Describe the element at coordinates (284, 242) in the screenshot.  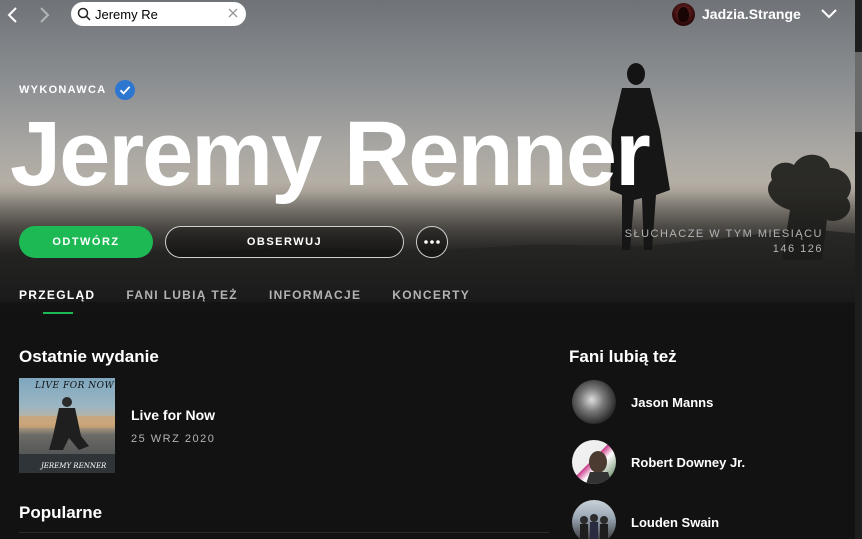
I see `follow-button: OBSERWUJ` at that location.